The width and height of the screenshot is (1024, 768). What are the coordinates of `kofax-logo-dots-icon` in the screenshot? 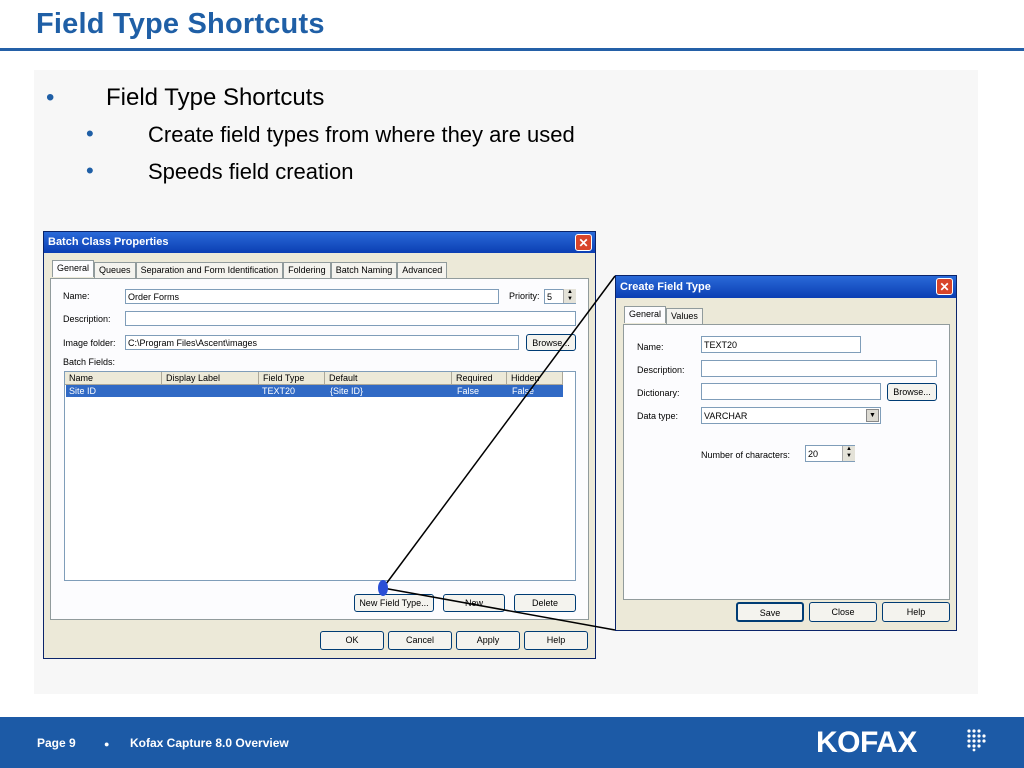 It's located at (976, 740).